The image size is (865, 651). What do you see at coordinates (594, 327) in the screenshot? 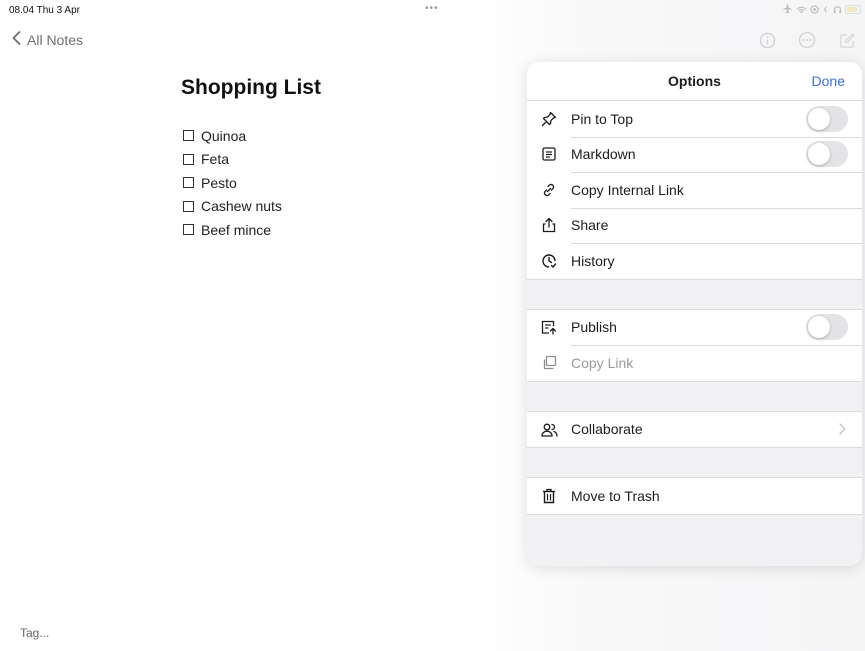
I see `publish-label: Publish` at bounding box center [594, 327].